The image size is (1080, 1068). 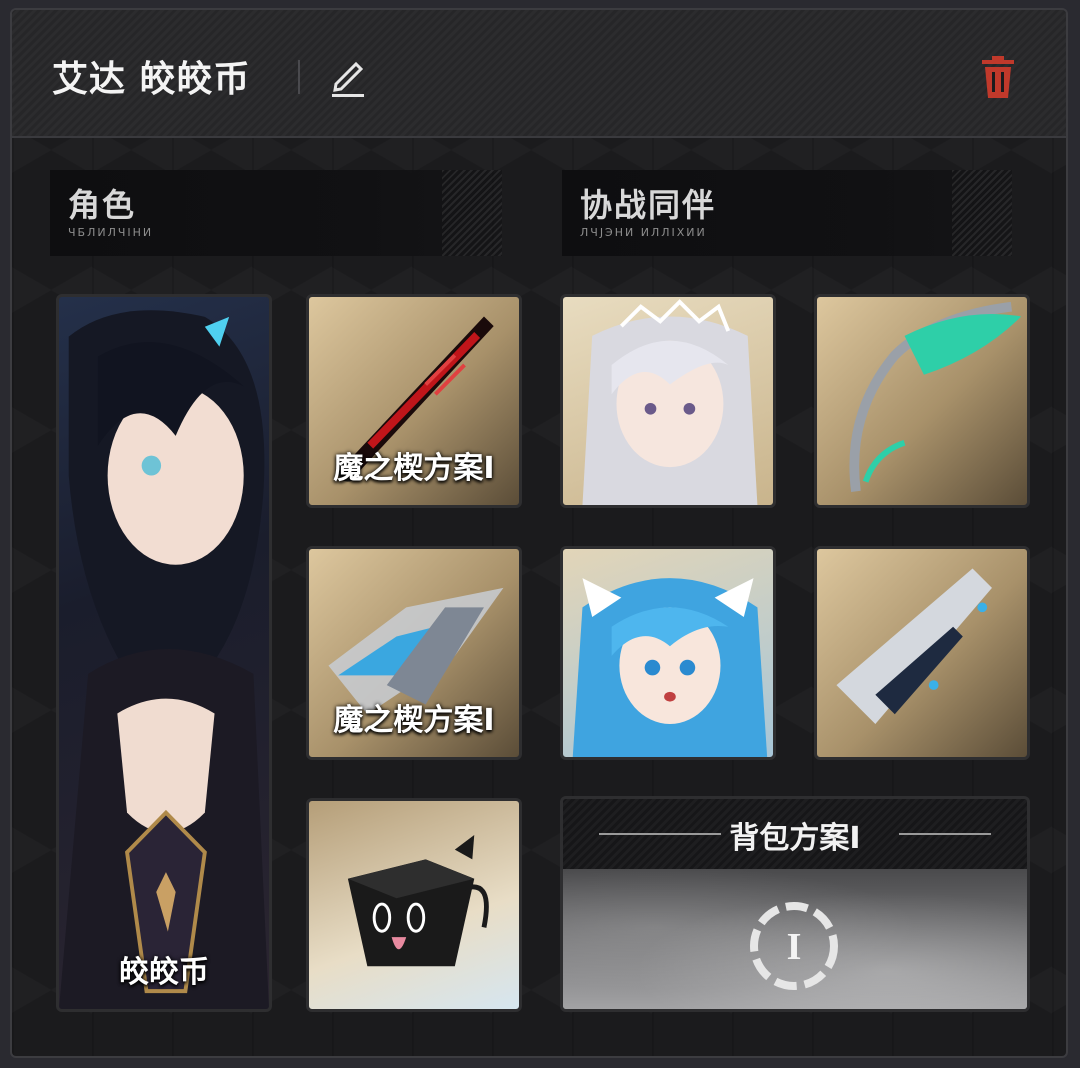 What do you see at coordinates (164, 972) in the screenshot?
I see `character-name: 皎皎币` at bounding box center [164, 972].